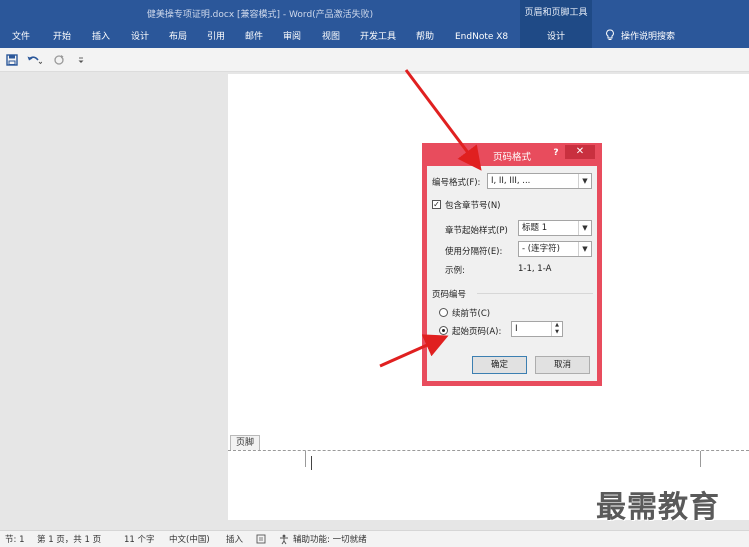 The height and width of the screenshot is (547, 749). Describe the element at coordinates (648, 37) in the screenshot. I see `tell-me-label: 操作说明搜索` at that location.